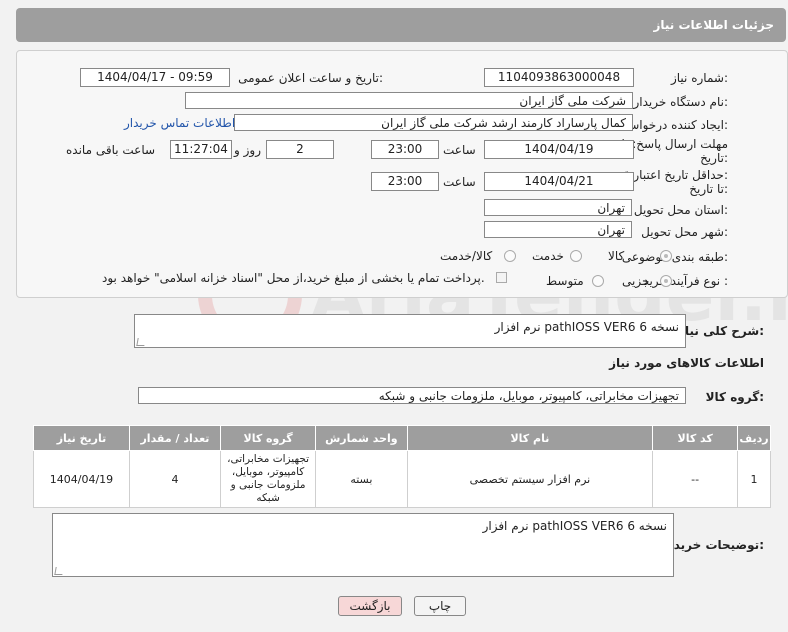 The width and height of the screenshot is (788, 632). What do you see at coordinates (459, 150) in the screenshot?
I see `deadline-time-label: ساعت` at bounding box center [459, 150].